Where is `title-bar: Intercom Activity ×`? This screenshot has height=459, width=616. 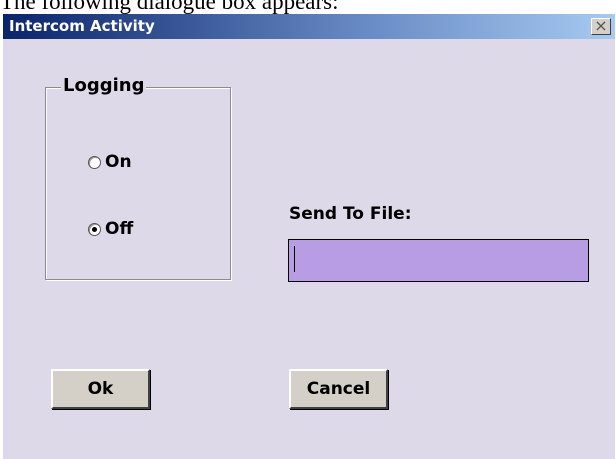
title-bar: Intercom Activity × is located at coordinates (309, 26).